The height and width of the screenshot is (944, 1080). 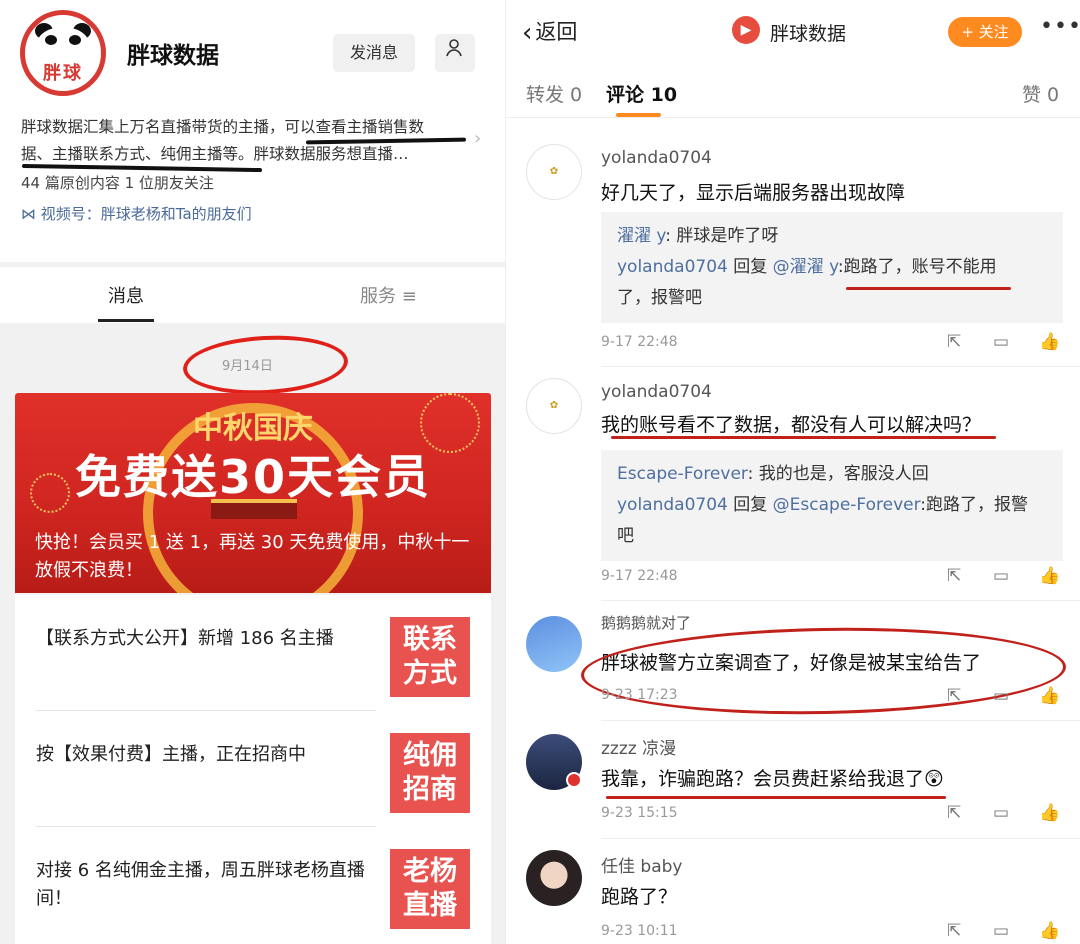 I want to click on article-title: 按【效果付费】主播，正在招商中, so click(x=171, y=754).